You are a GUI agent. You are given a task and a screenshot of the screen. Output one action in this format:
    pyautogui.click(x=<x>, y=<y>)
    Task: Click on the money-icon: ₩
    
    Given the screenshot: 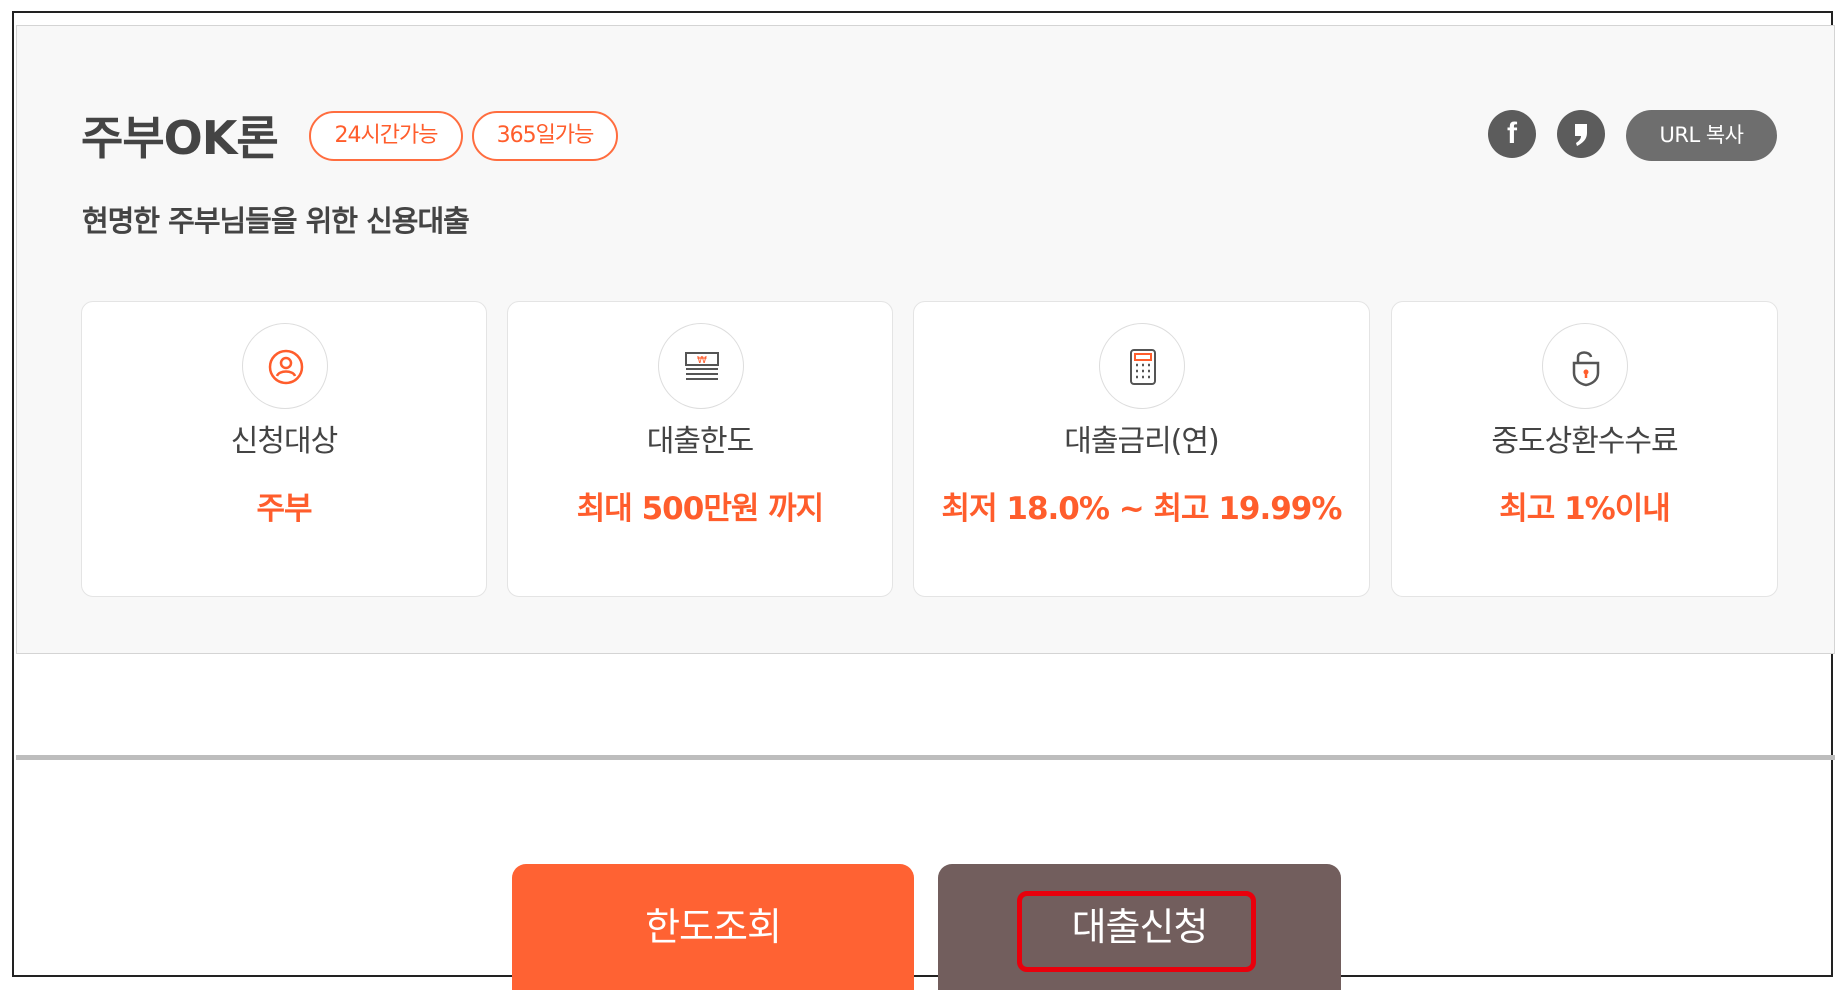 What is the action you would take?
    pyautogui.click(x=701, y=366)
    